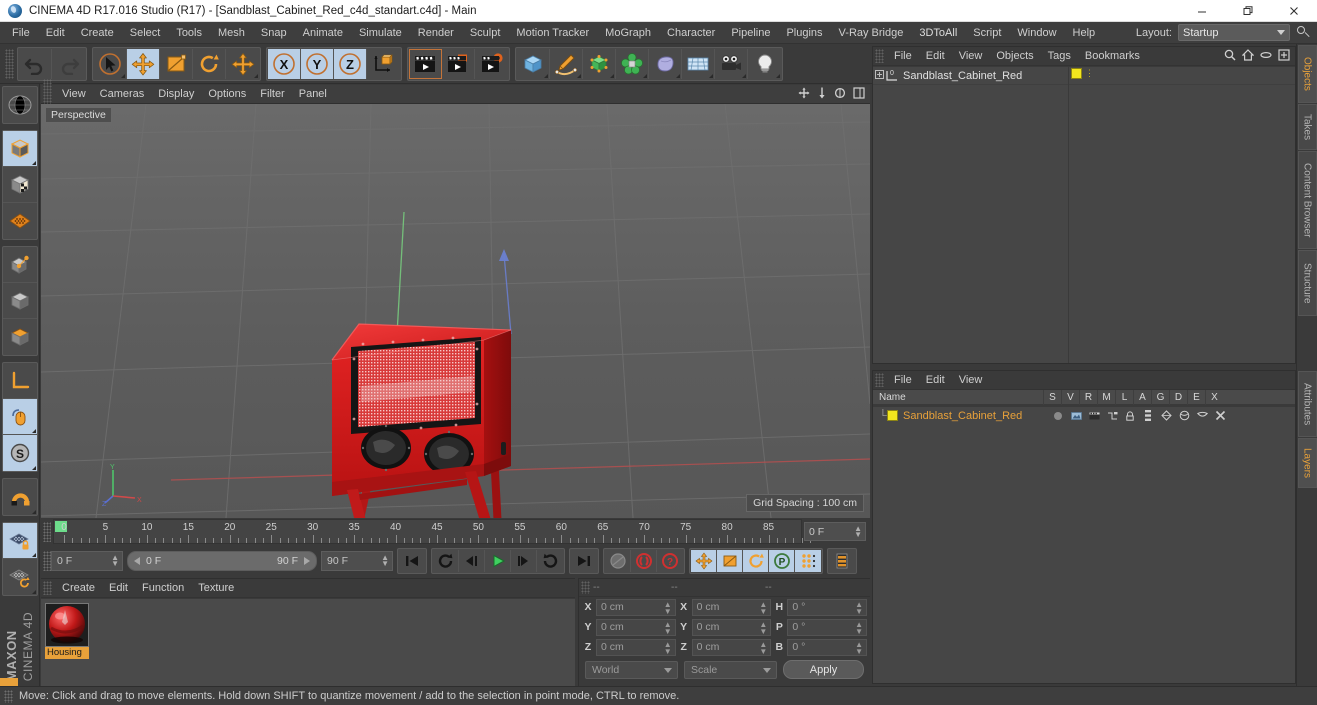  I want to click on layer-color-swatch, so click(892, 415).